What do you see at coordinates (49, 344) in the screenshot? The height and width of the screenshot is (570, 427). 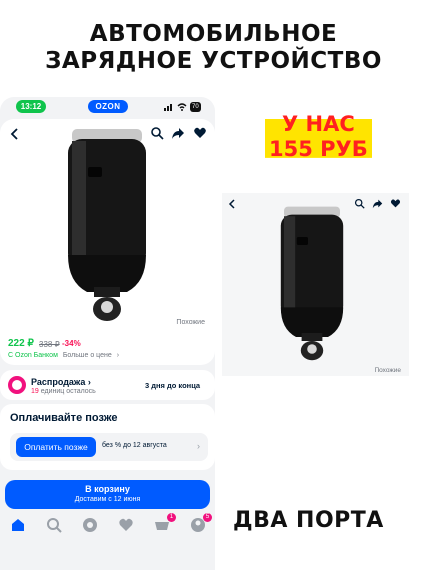 I see `old-price: 338 ₽` at bounding box center [49, 344].